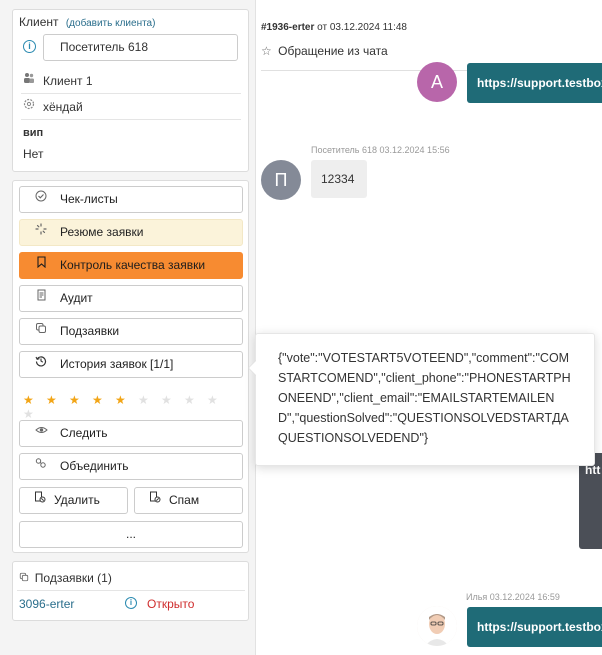  What do you see at coordinates (135, 407) in the screenshot?
I see `rating-stars: ★ ★ ★ ★ ★ ★ ★ ★ ★★` at bounding box center [135, 407].